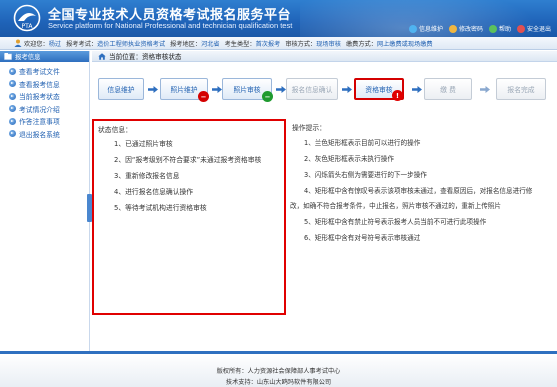 This screenshot has width=557, height=387. Describe the element at coordinates (361, 44) in the screenshot. I see `payment-method-label: 缴费方式：` at that location.